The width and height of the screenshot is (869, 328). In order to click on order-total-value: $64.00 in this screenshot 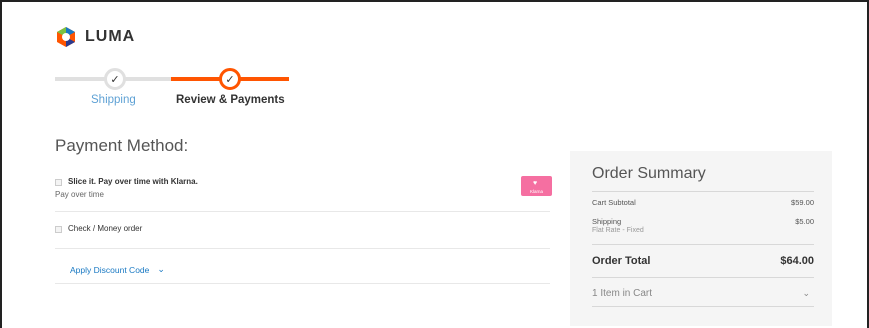, I will do `click(797, 261)`.